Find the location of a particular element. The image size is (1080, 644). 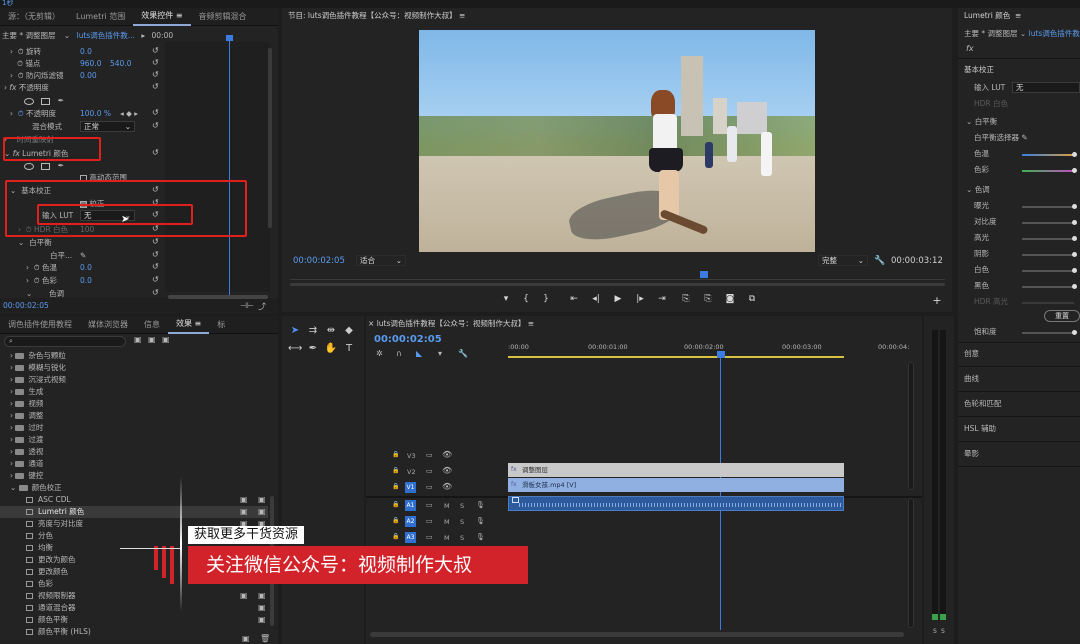

folder-item: › 通道 is located at coordinates (26, 464).